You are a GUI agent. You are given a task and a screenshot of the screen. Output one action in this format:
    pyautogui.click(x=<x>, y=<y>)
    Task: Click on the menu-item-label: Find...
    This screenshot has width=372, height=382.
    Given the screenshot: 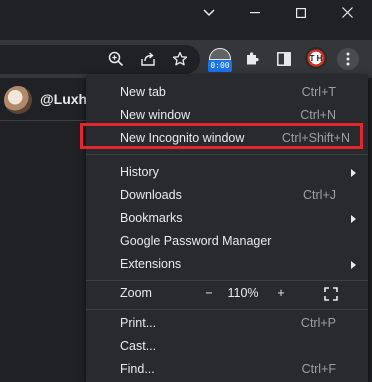 What is the action you would take?
    pyautogui.click(x=137, y=369)
    